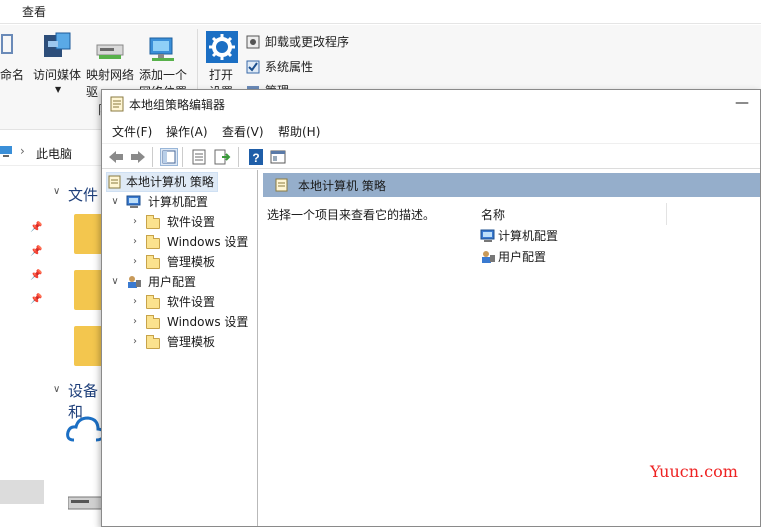  What do you see at coordinates (85, 503) in the screenshot?
I see `drive-icon` at bounding box center [85, 503].